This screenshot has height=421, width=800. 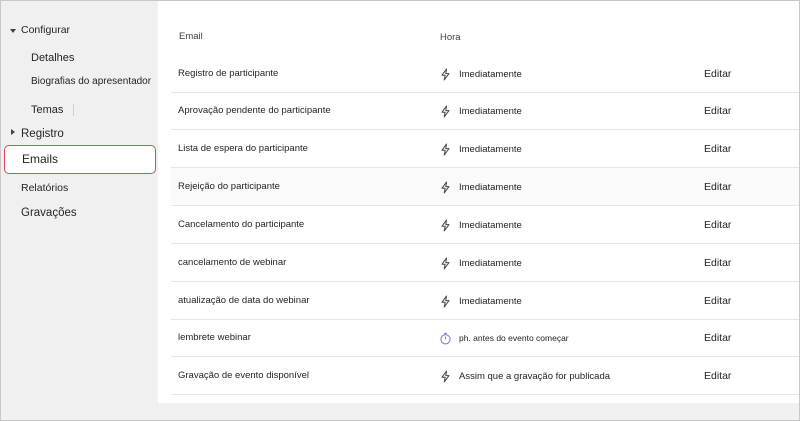 I want to click on divider, so click(x=73, y=110).